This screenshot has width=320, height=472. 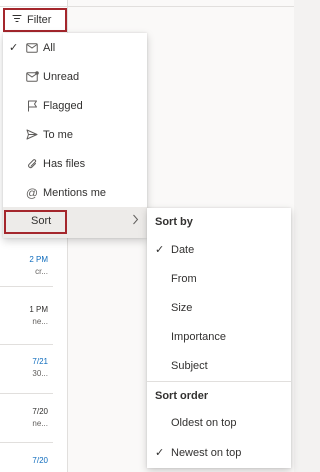 I want to click on sort-option-label: Size, so click(x=182, y=307).